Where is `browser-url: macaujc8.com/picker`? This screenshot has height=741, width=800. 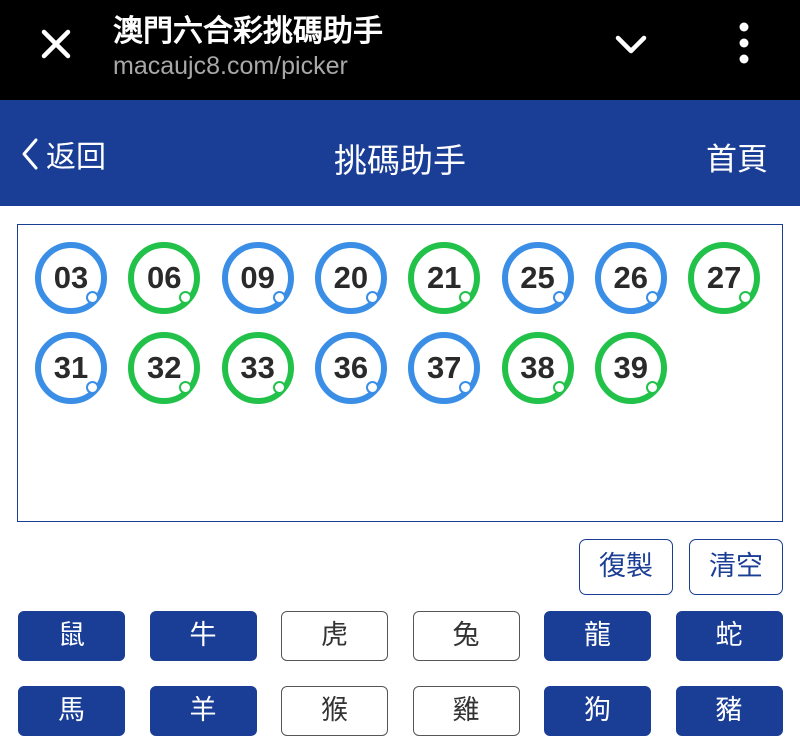
browser-url: macaujc8.com/picker is located at coordinates (230, 66).